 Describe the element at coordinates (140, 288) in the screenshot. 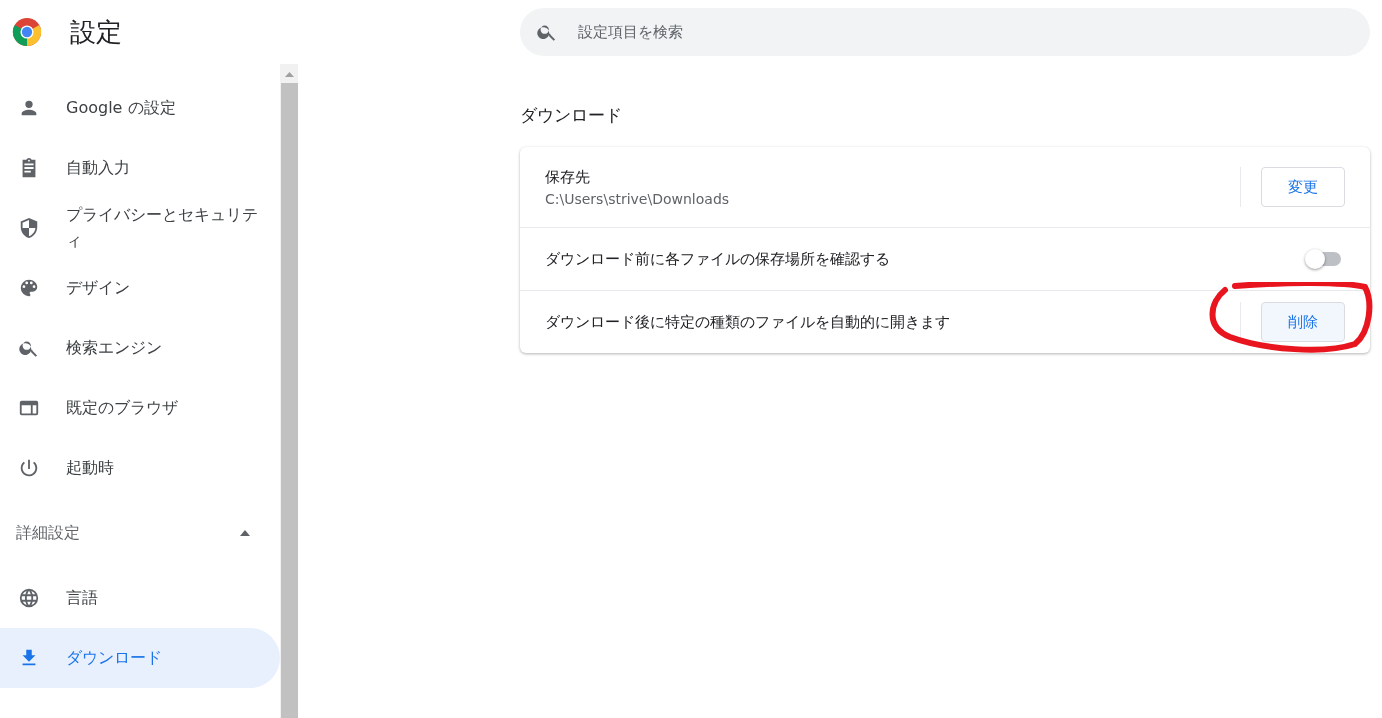

I see `sidebar-item: デザイン` at that location.